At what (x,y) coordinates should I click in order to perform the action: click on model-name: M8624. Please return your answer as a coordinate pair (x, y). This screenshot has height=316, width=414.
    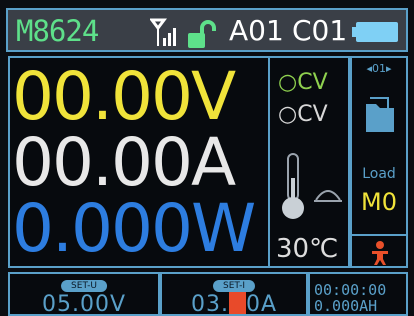
    Looking at the image, I should click on (57, 31).